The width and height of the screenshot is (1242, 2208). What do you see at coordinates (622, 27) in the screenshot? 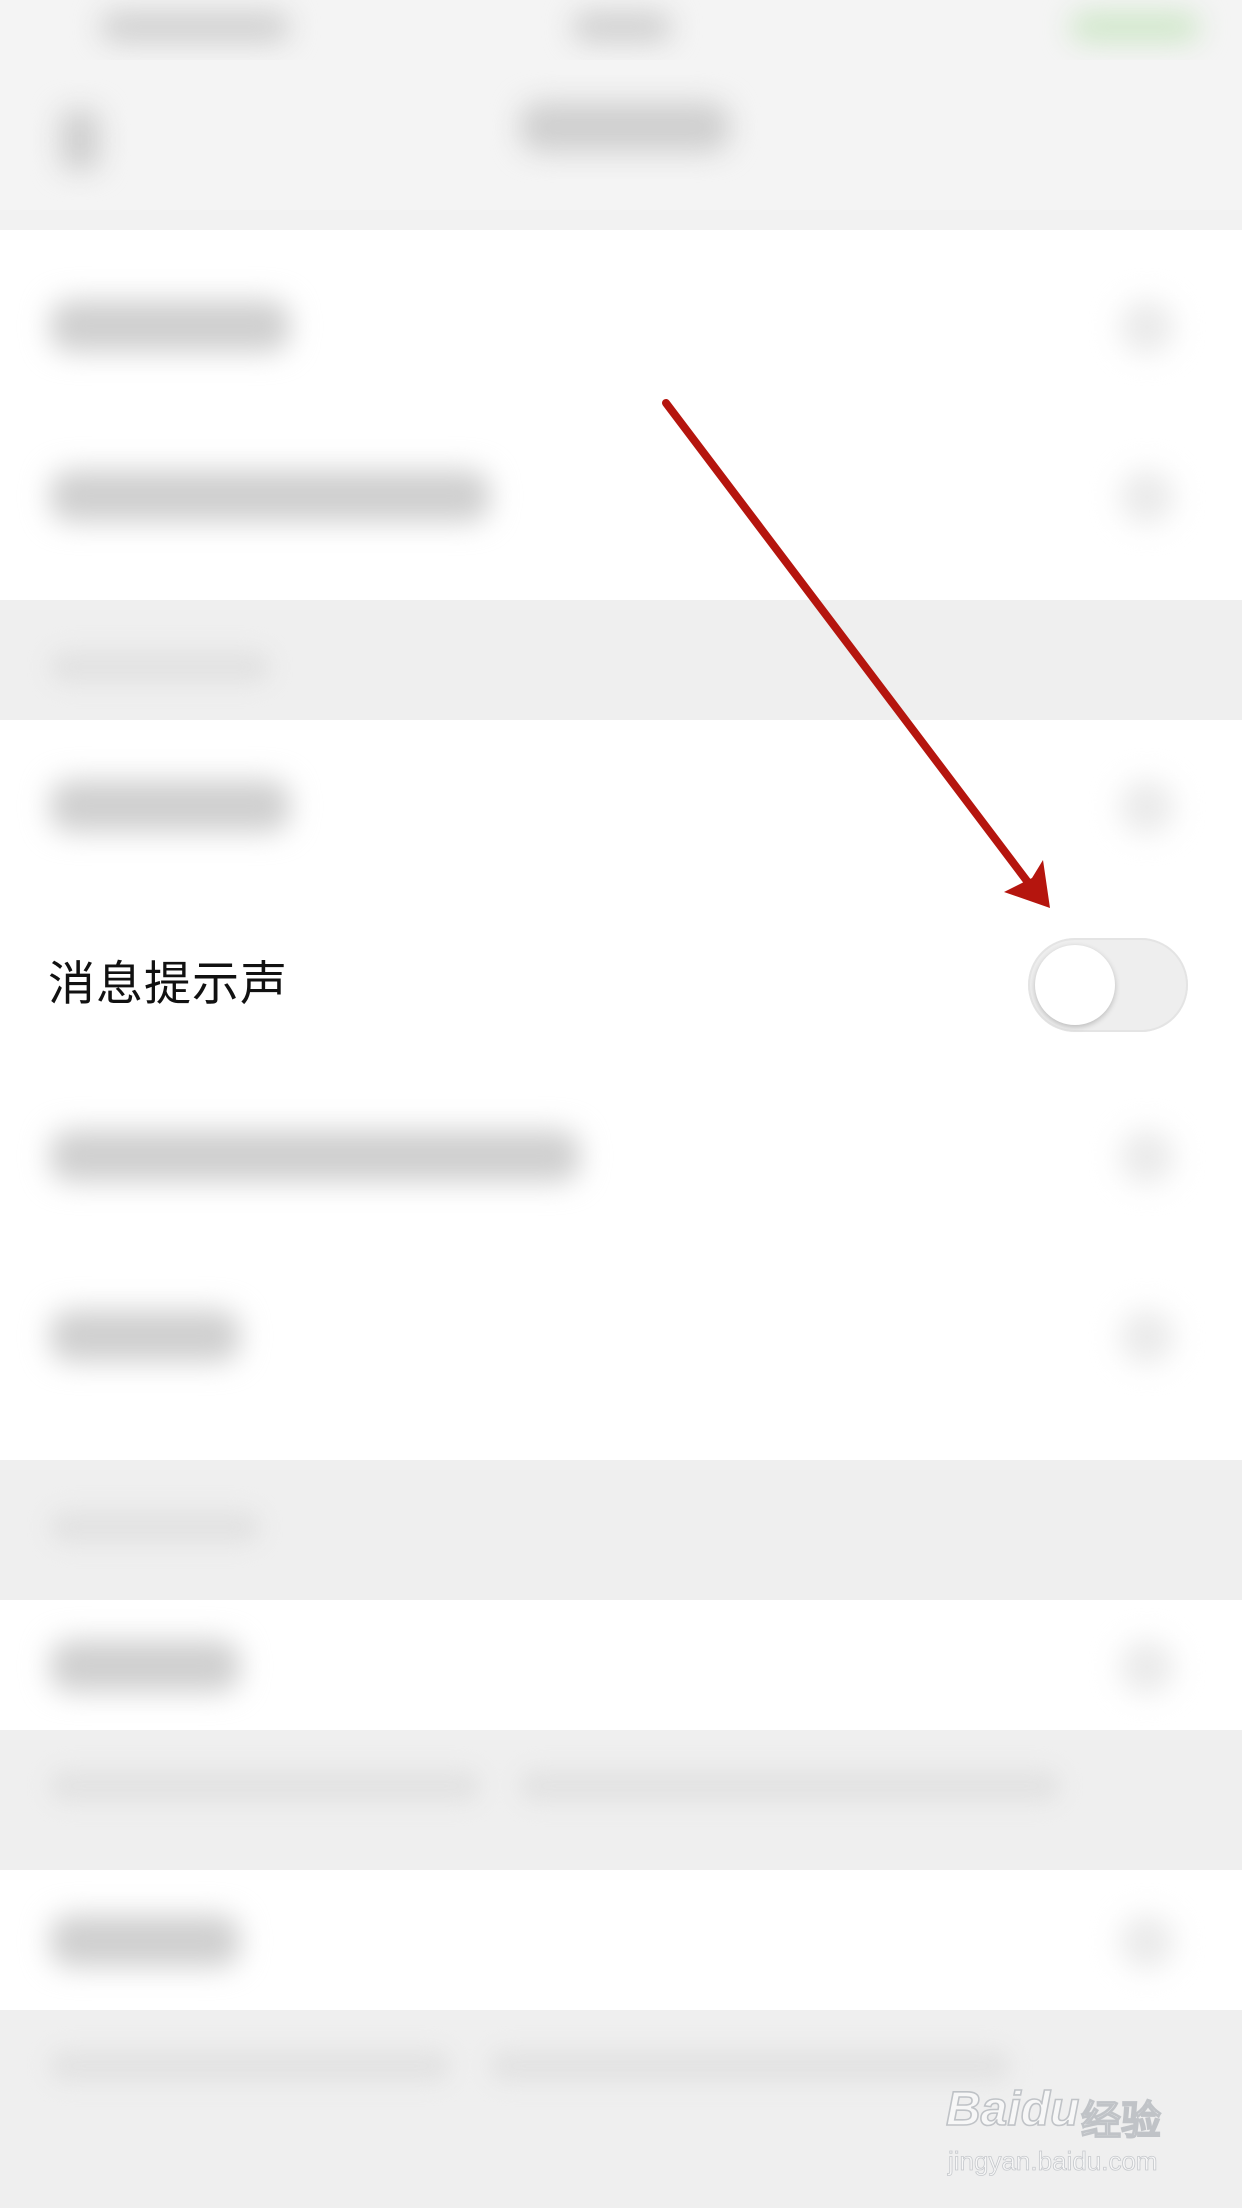
I see `status-time` at bounding box center [622, 27].